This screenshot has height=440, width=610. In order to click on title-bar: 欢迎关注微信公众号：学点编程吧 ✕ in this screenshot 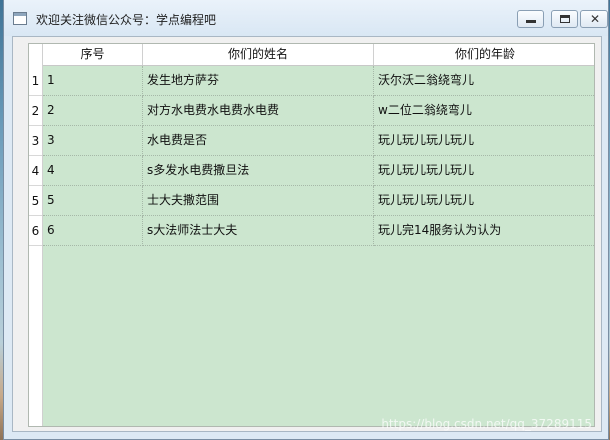, I will do `click(306, 18)`.